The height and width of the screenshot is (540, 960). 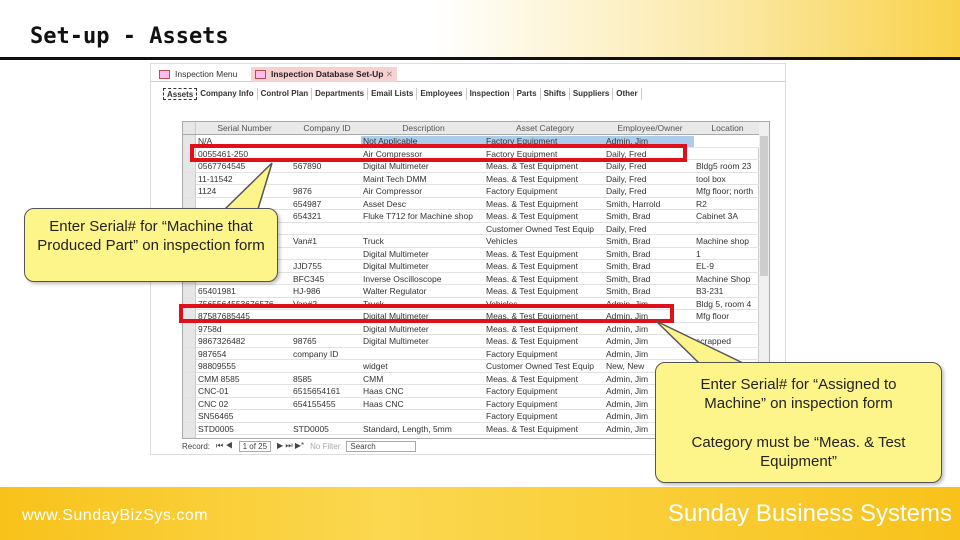 I want to click on footer-company: Sunday Business Systems, so click(x=809, y=513).